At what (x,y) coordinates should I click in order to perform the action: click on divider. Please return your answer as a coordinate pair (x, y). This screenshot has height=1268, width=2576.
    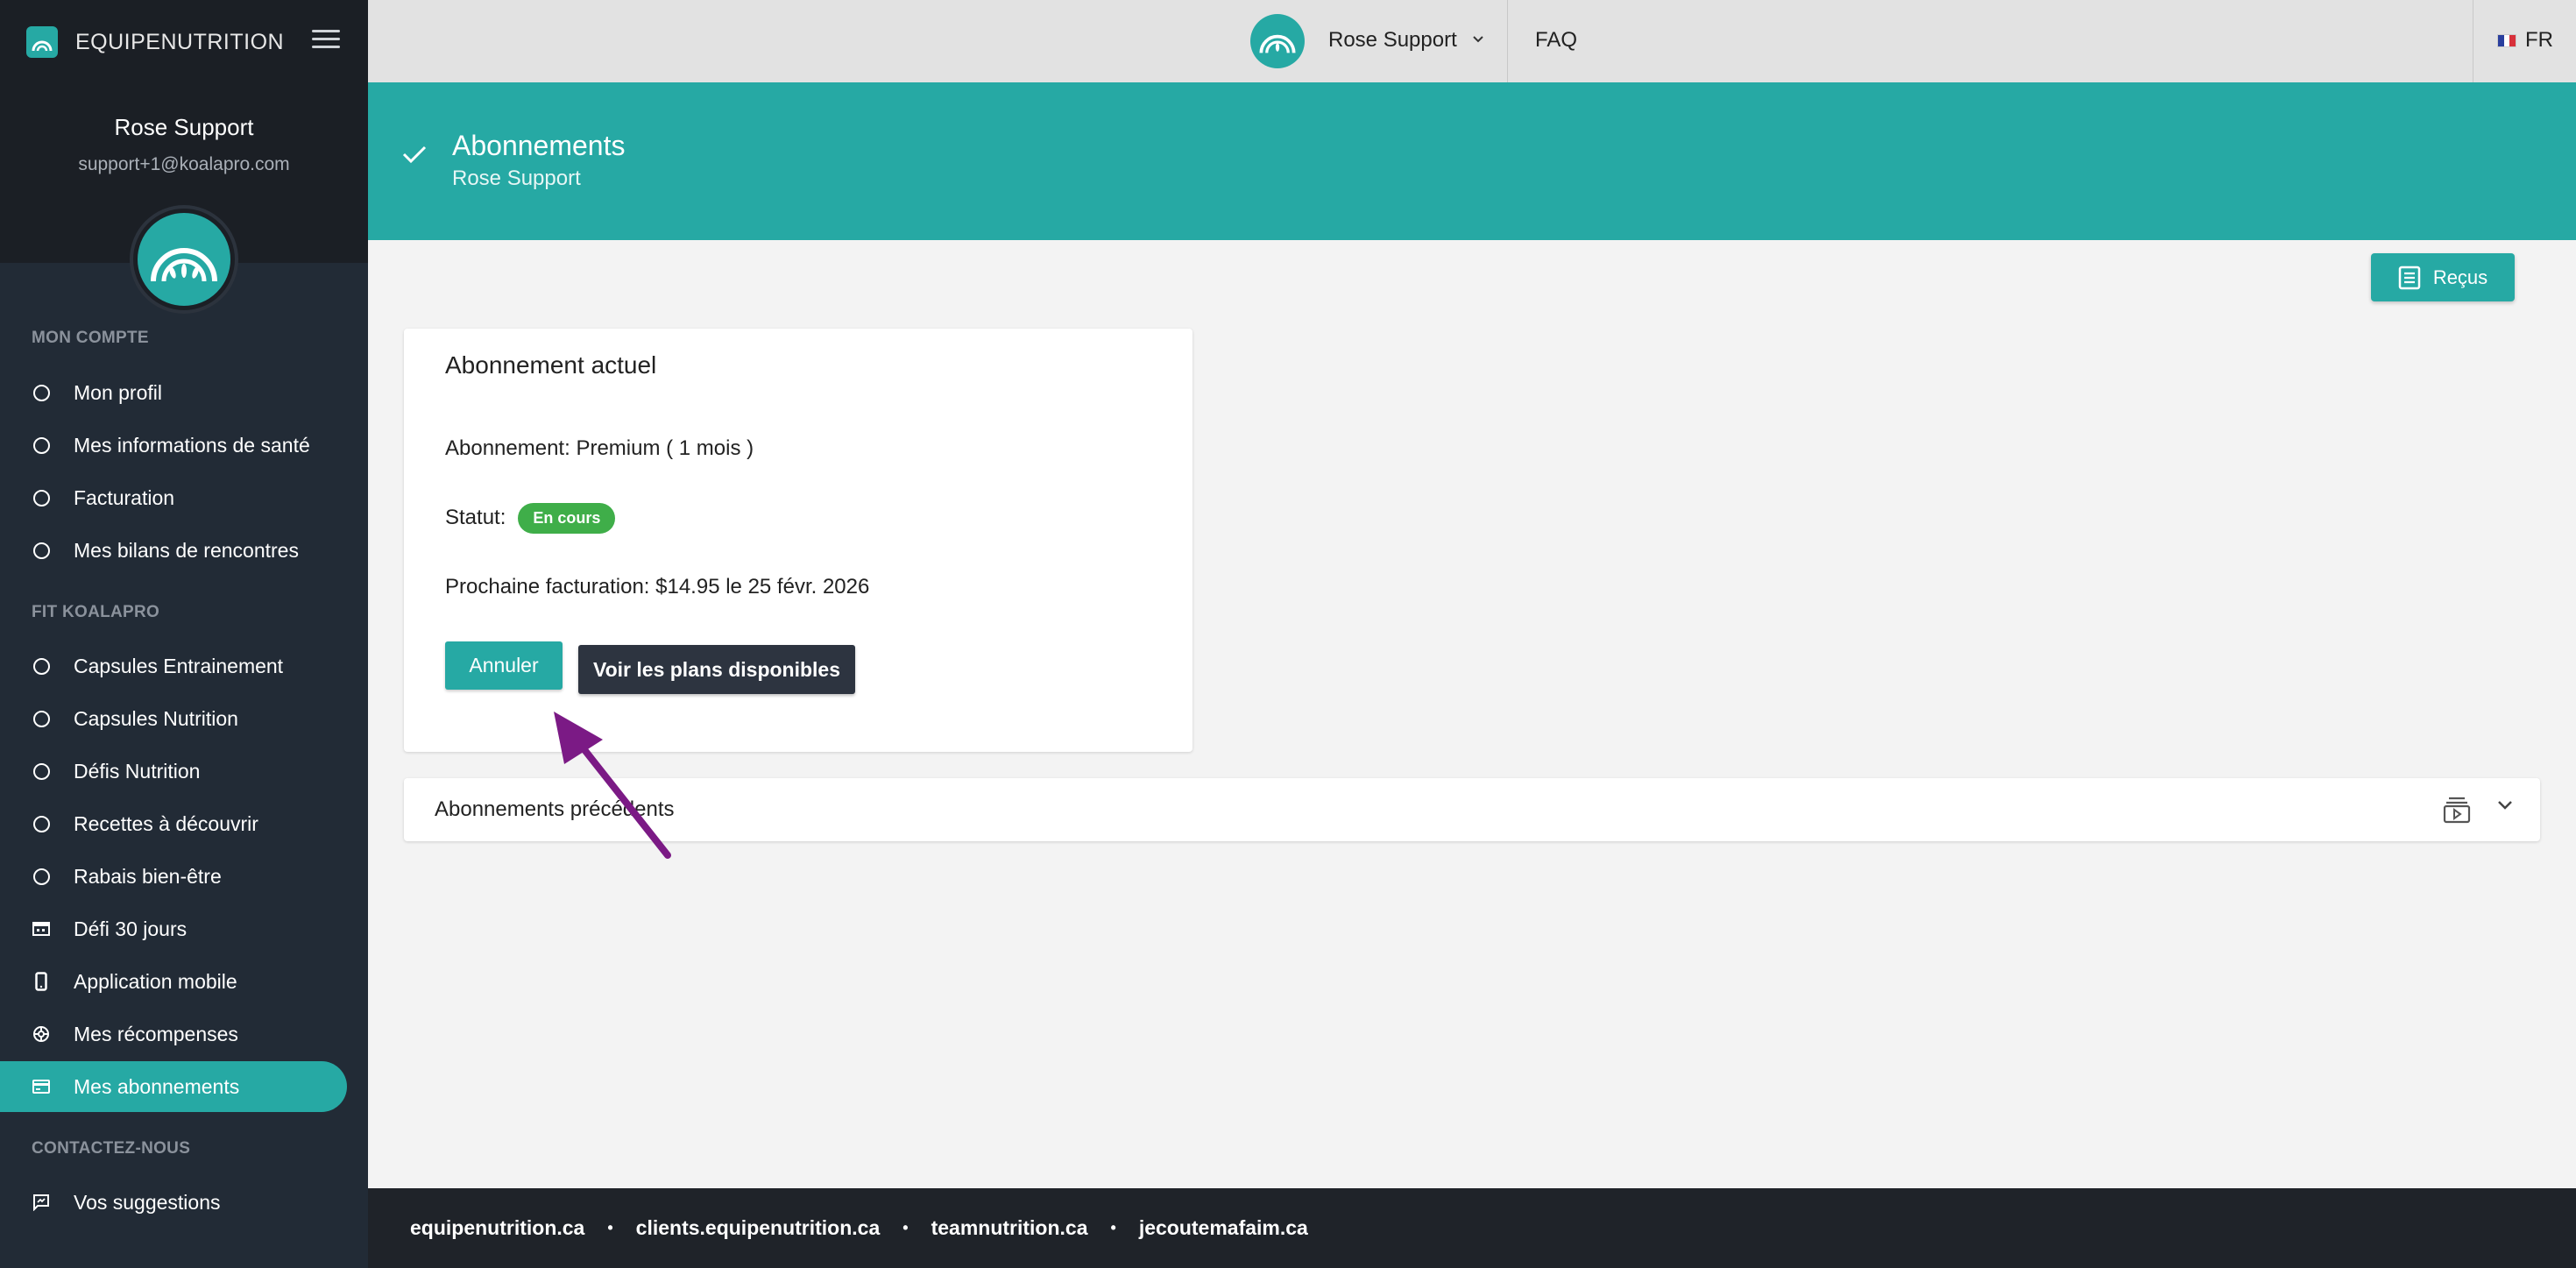
    Looking at the image, I should click on (1507, 41).